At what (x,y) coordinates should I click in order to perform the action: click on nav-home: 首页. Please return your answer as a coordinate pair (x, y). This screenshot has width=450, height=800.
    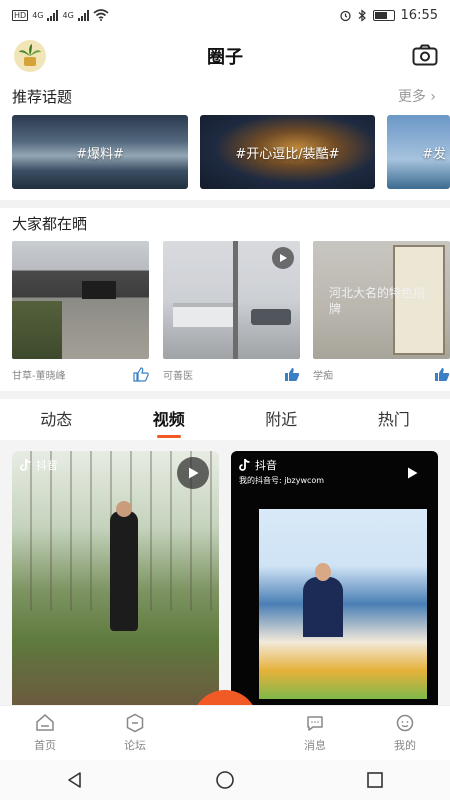
    Looking at the image, I should click on (45, 733).